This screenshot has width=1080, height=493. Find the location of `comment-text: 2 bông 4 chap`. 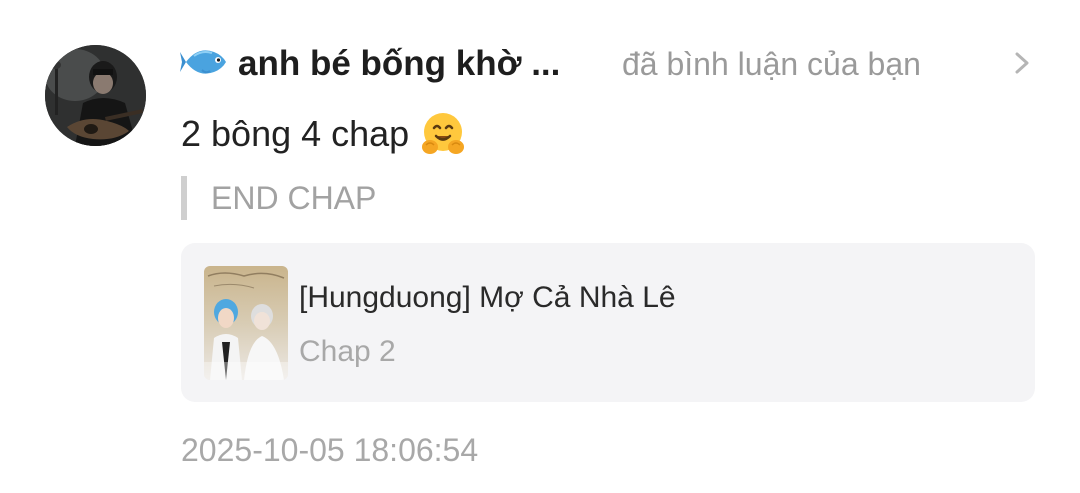

comment-text: 2 bông 4 chap is located at coordinates (295, 133).